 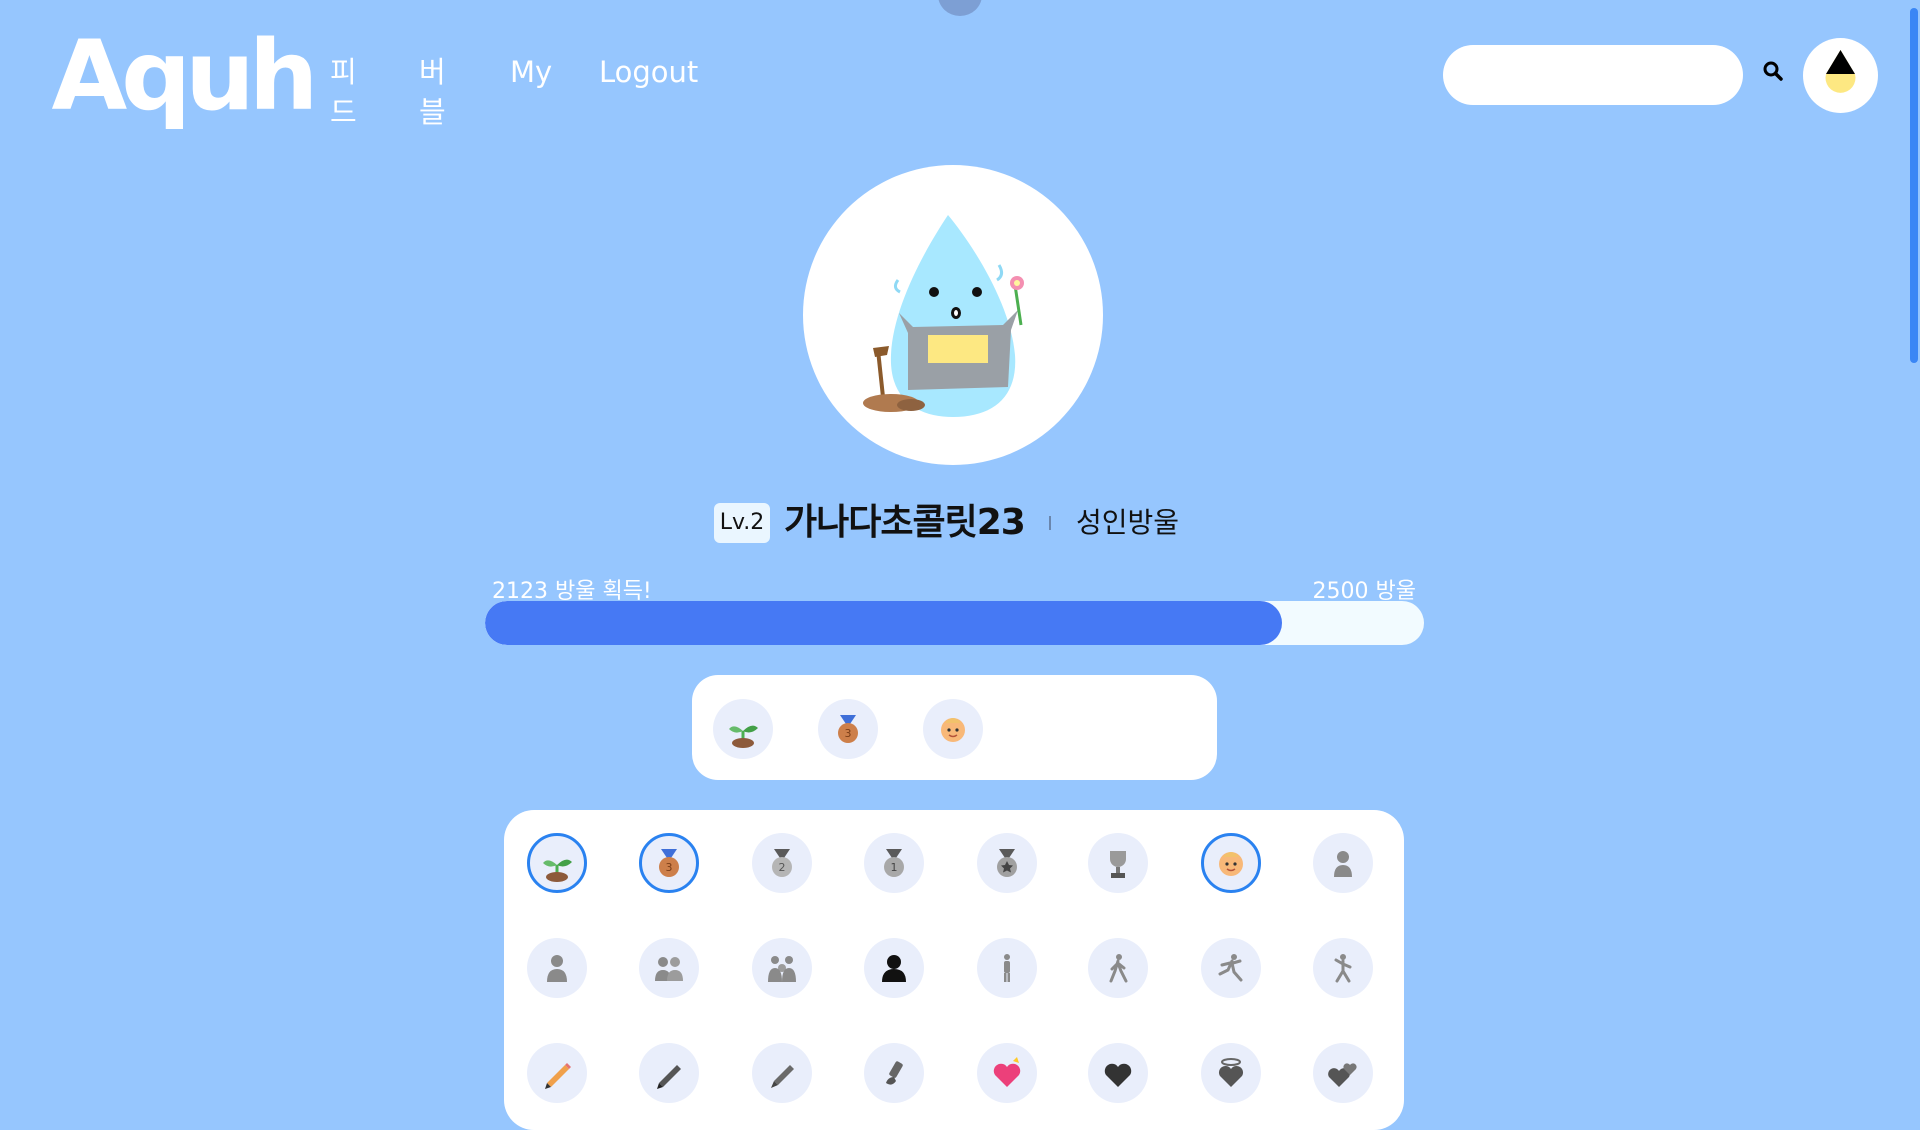 I want to click on name-divider, so click(x=1050, y=523).